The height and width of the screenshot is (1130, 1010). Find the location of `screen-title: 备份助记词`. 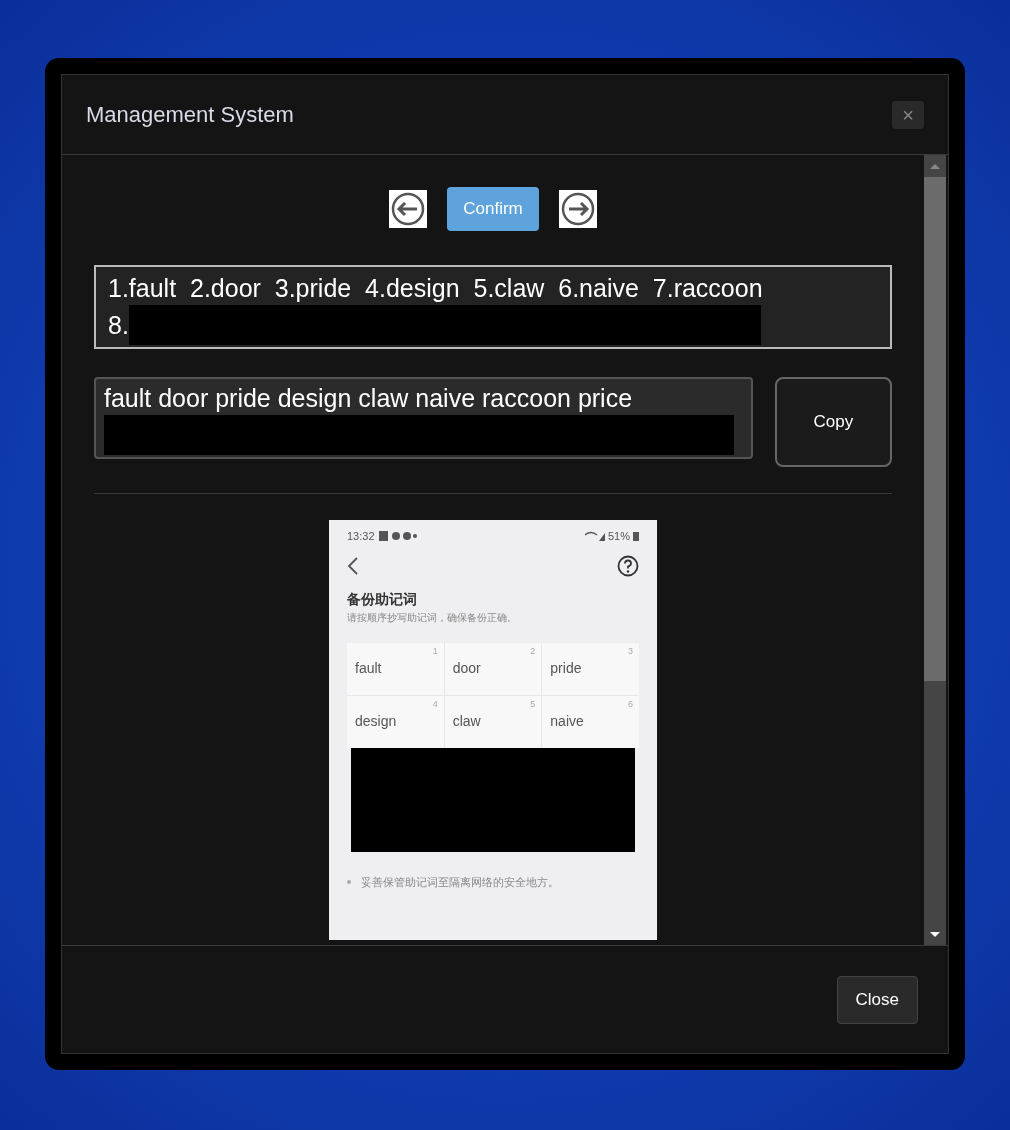

screen-title: 备份助记词 is located at coordinates (382, 599).